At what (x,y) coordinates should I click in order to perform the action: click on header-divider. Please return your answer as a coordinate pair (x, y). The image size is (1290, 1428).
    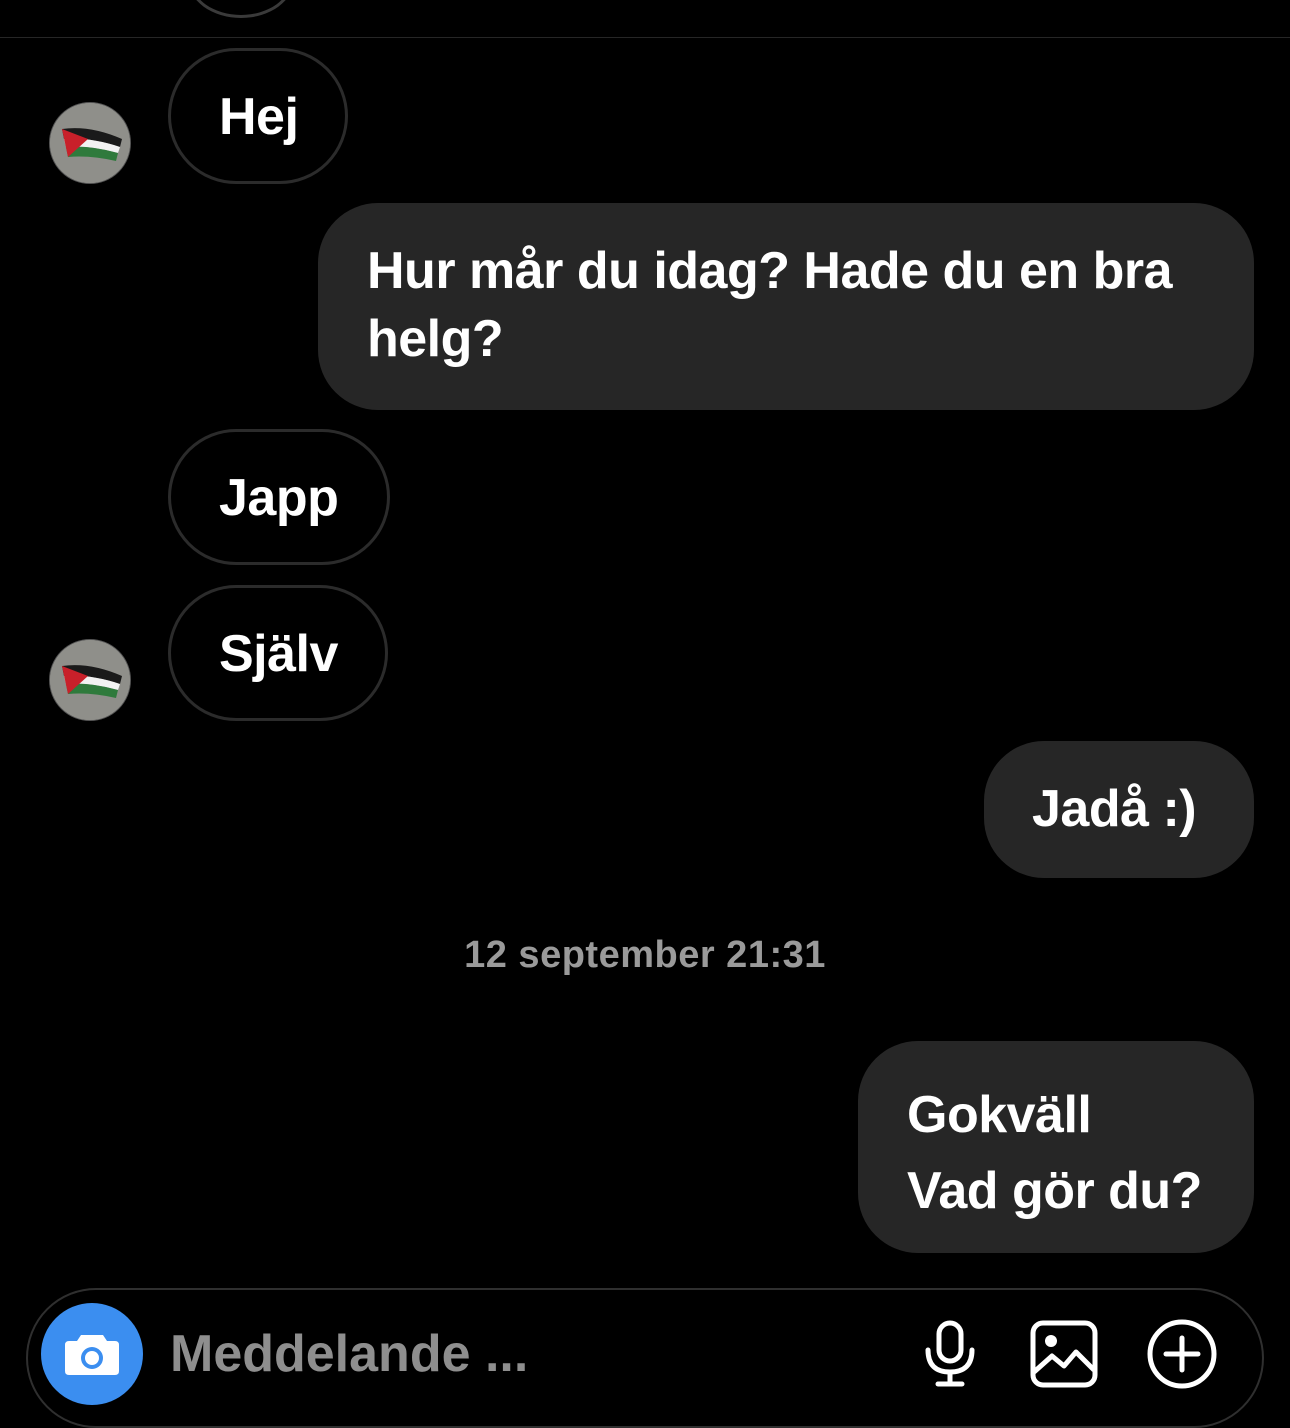
    Looking at the image, I should click on (645, 37).